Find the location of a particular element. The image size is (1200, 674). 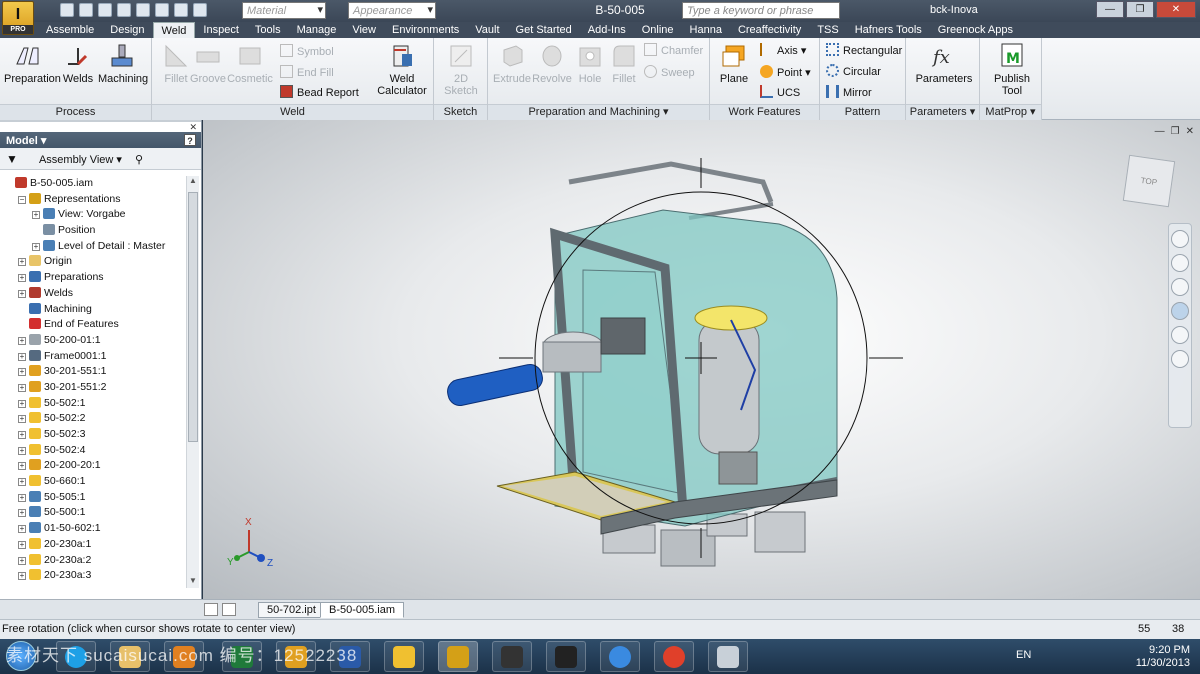

tree-node: +50-200-01:1 is located at coordinates (93, 341).